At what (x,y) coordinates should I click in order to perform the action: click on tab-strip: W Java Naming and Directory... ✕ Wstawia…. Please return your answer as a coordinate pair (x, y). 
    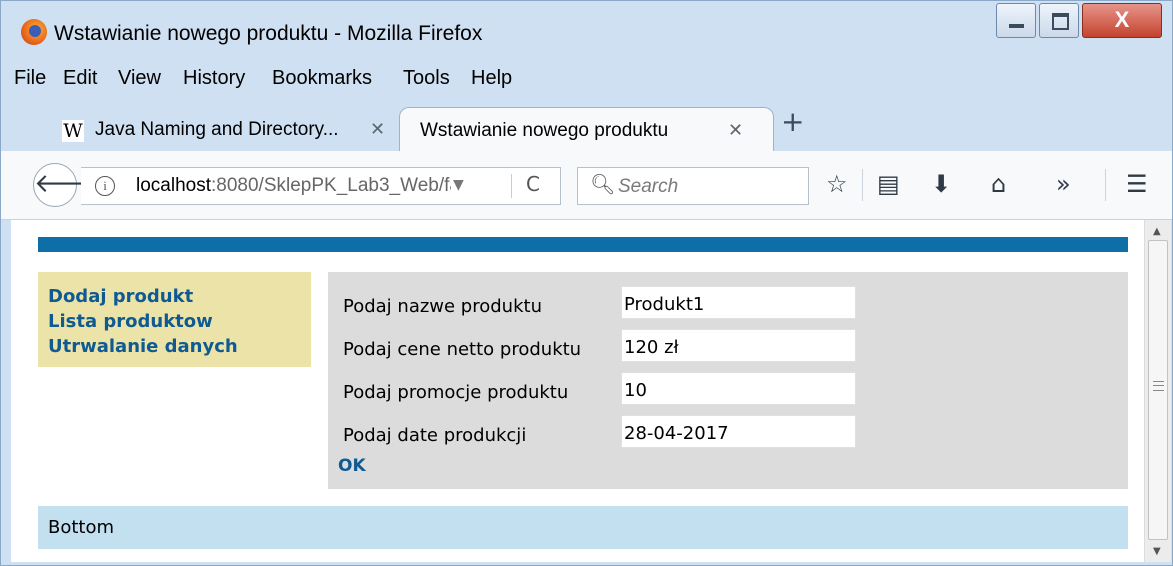
    Looking at the image, I should click on (586, 126).